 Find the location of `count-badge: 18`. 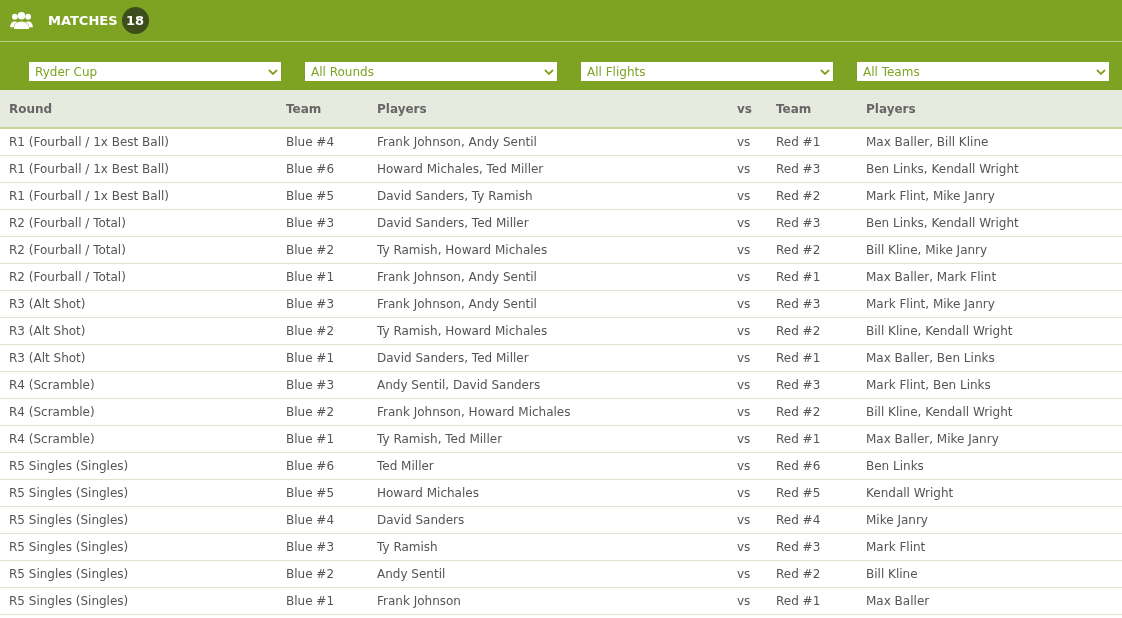

count-badge: 18 is located at coordinates (135, 20).